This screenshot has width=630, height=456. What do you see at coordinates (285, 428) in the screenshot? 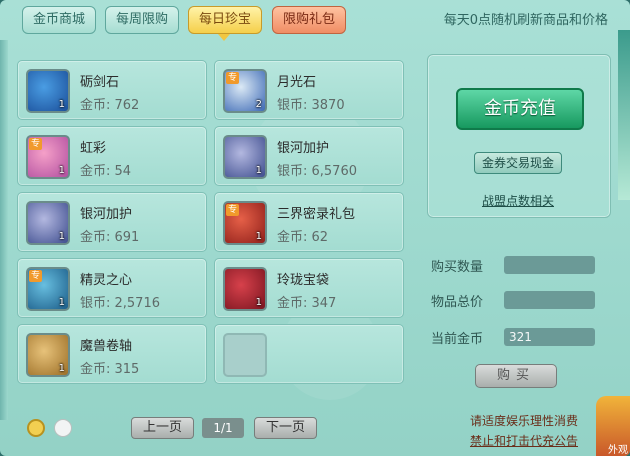
I see `next-page-button: 下一页` at bounding box center [285, 428].